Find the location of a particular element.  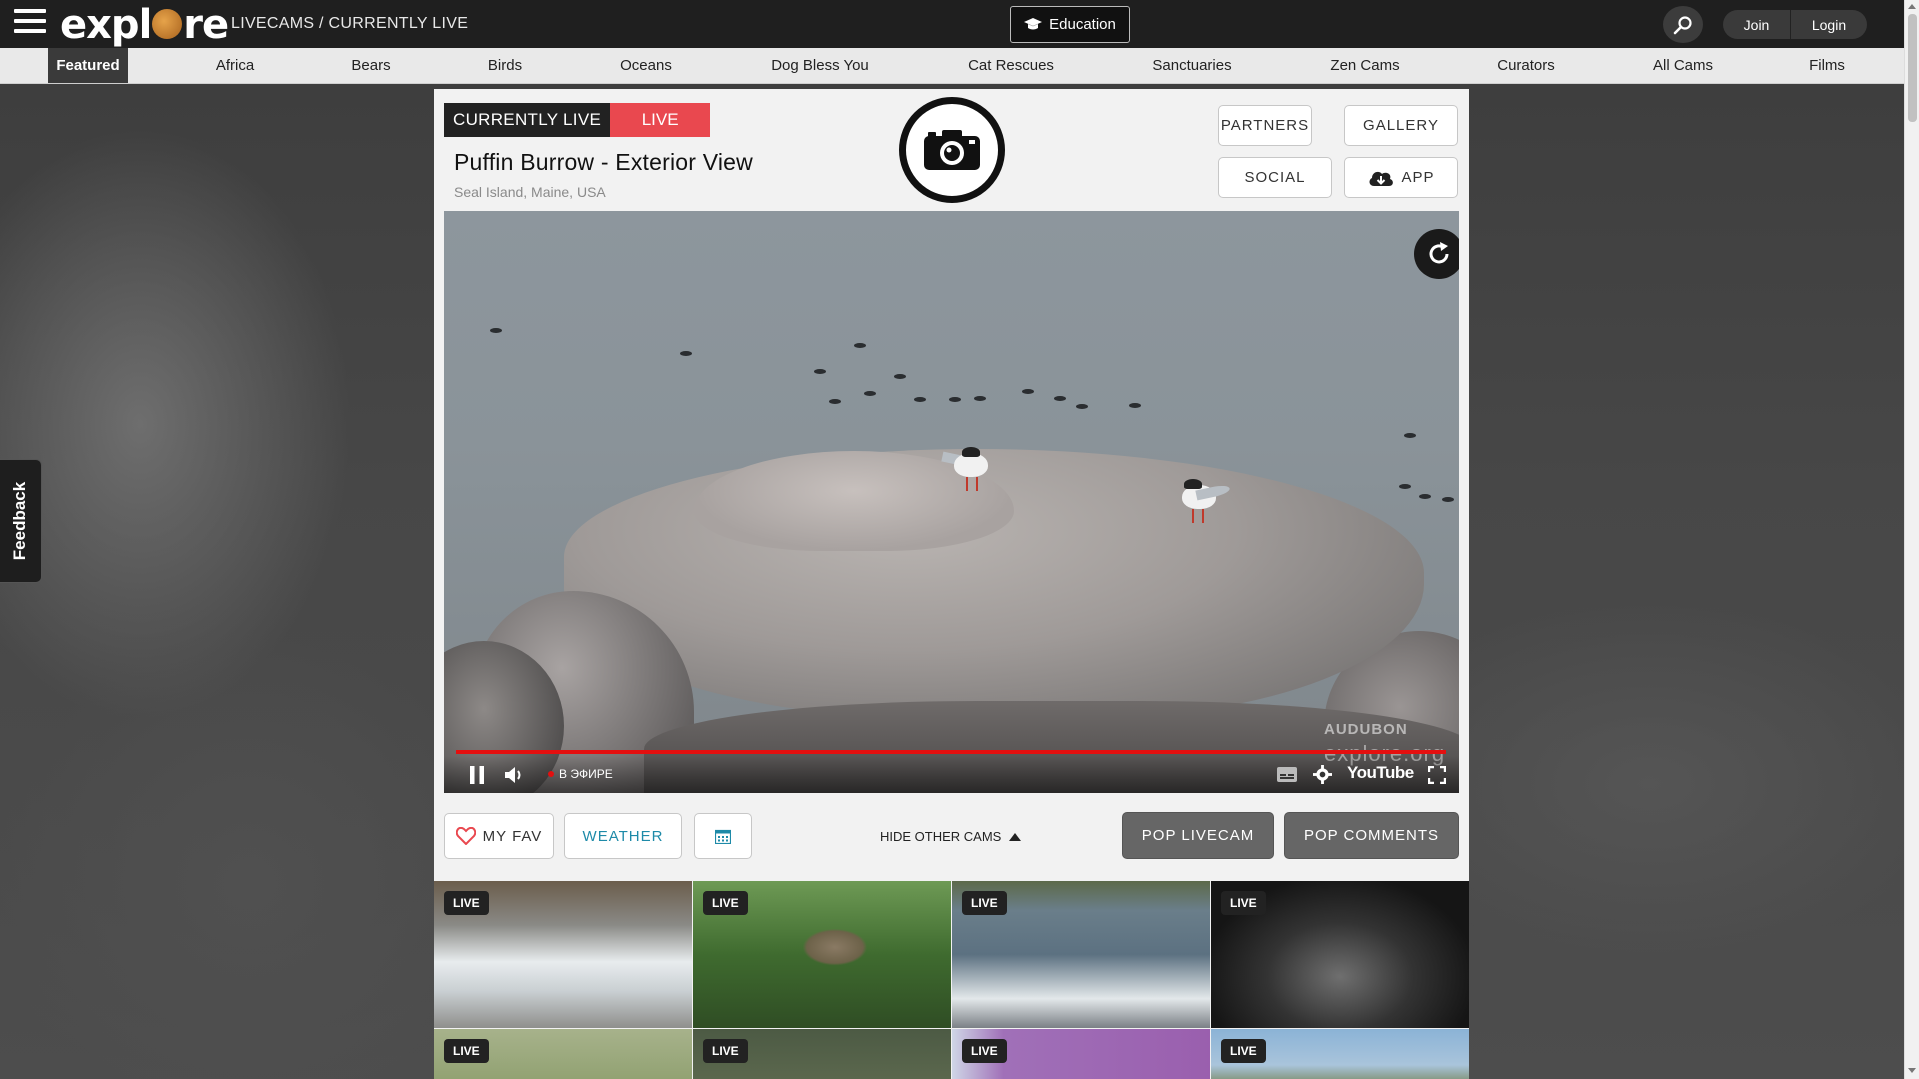

hamburger-menu-icon is located at coordinates (30, 24).